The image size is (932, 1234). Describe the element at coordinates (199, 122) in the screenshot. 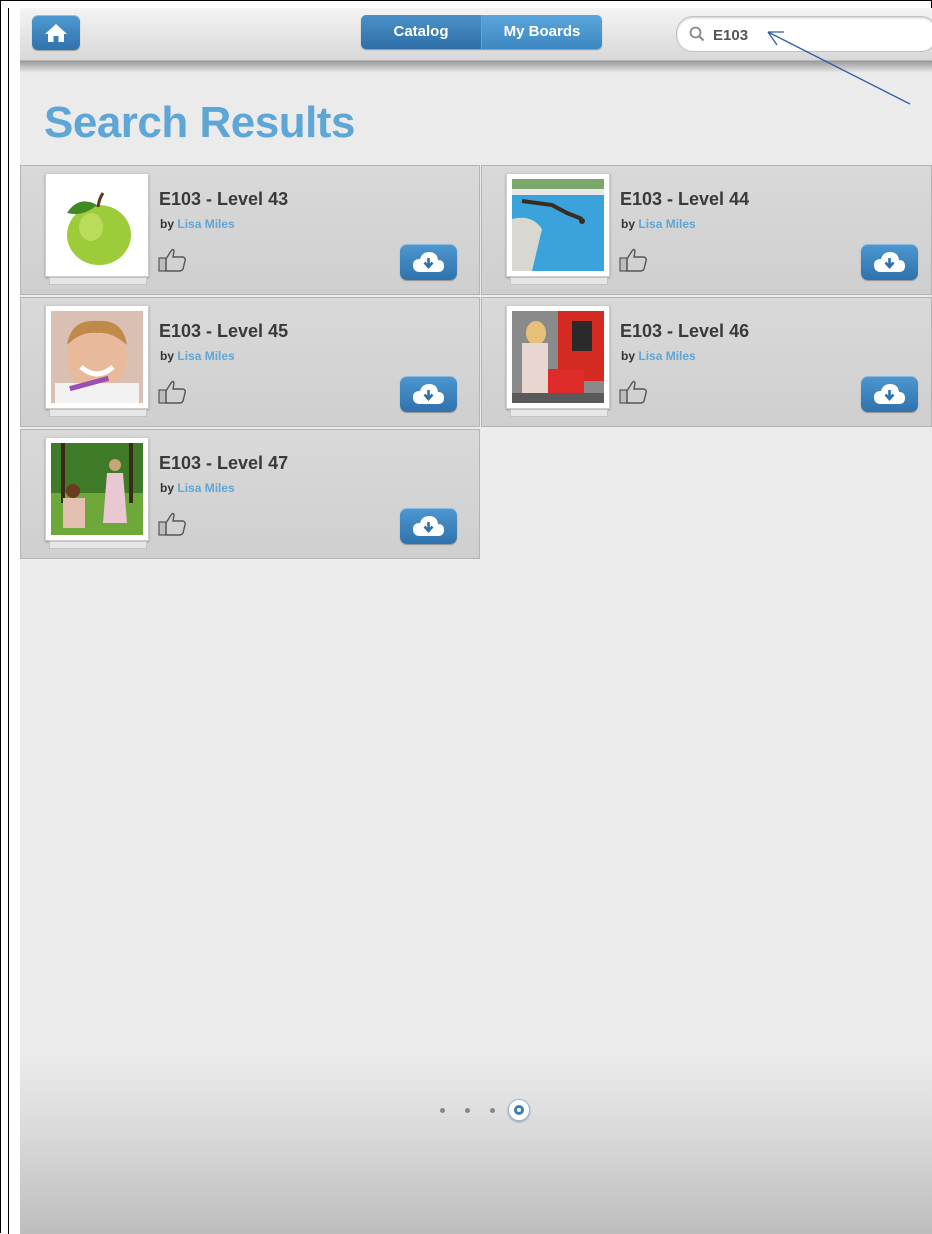

I see `page-title: Search Results` at that location.